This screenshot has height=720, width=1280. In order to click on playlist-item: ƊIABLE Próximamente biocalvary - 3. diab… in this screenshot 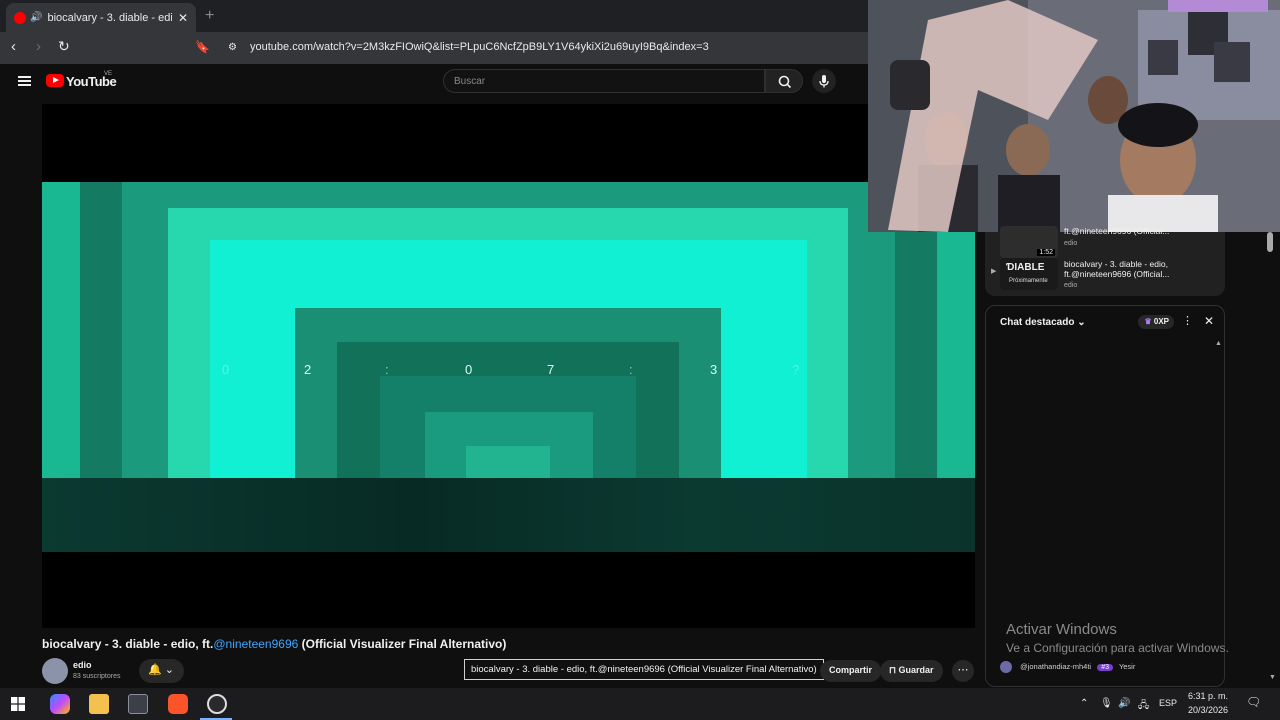, I will do `click(1105, 276)`.